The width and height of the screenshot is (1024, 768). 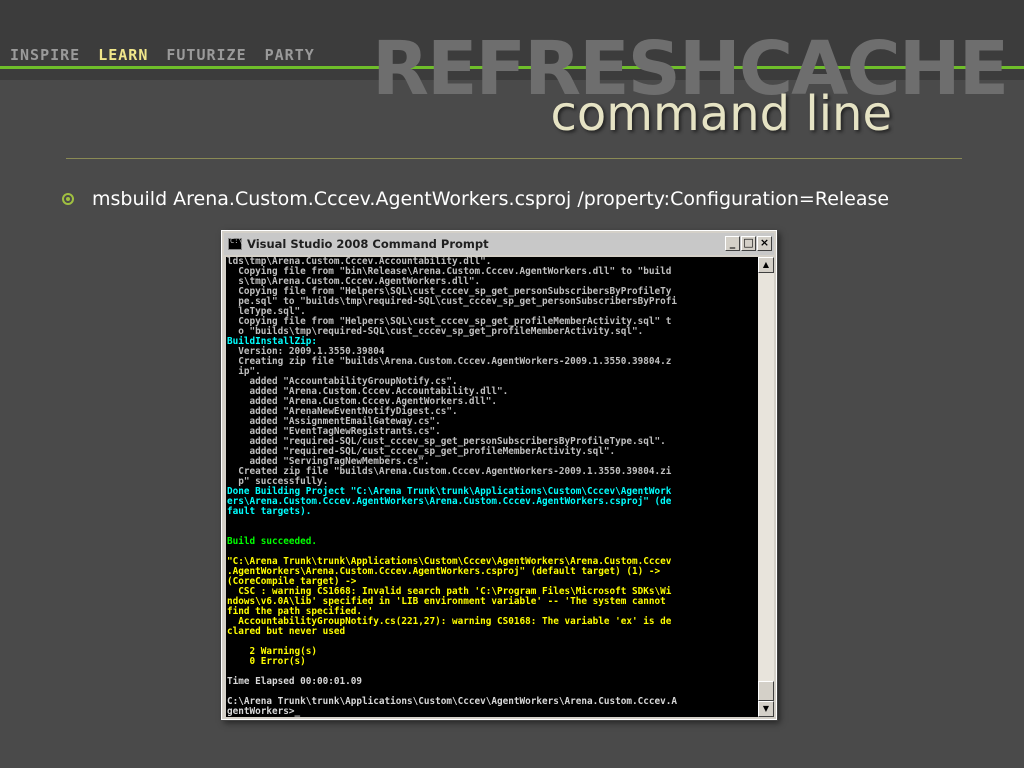 I want to click on console-line: 2 Warning(s), so click(x=272, y=651).